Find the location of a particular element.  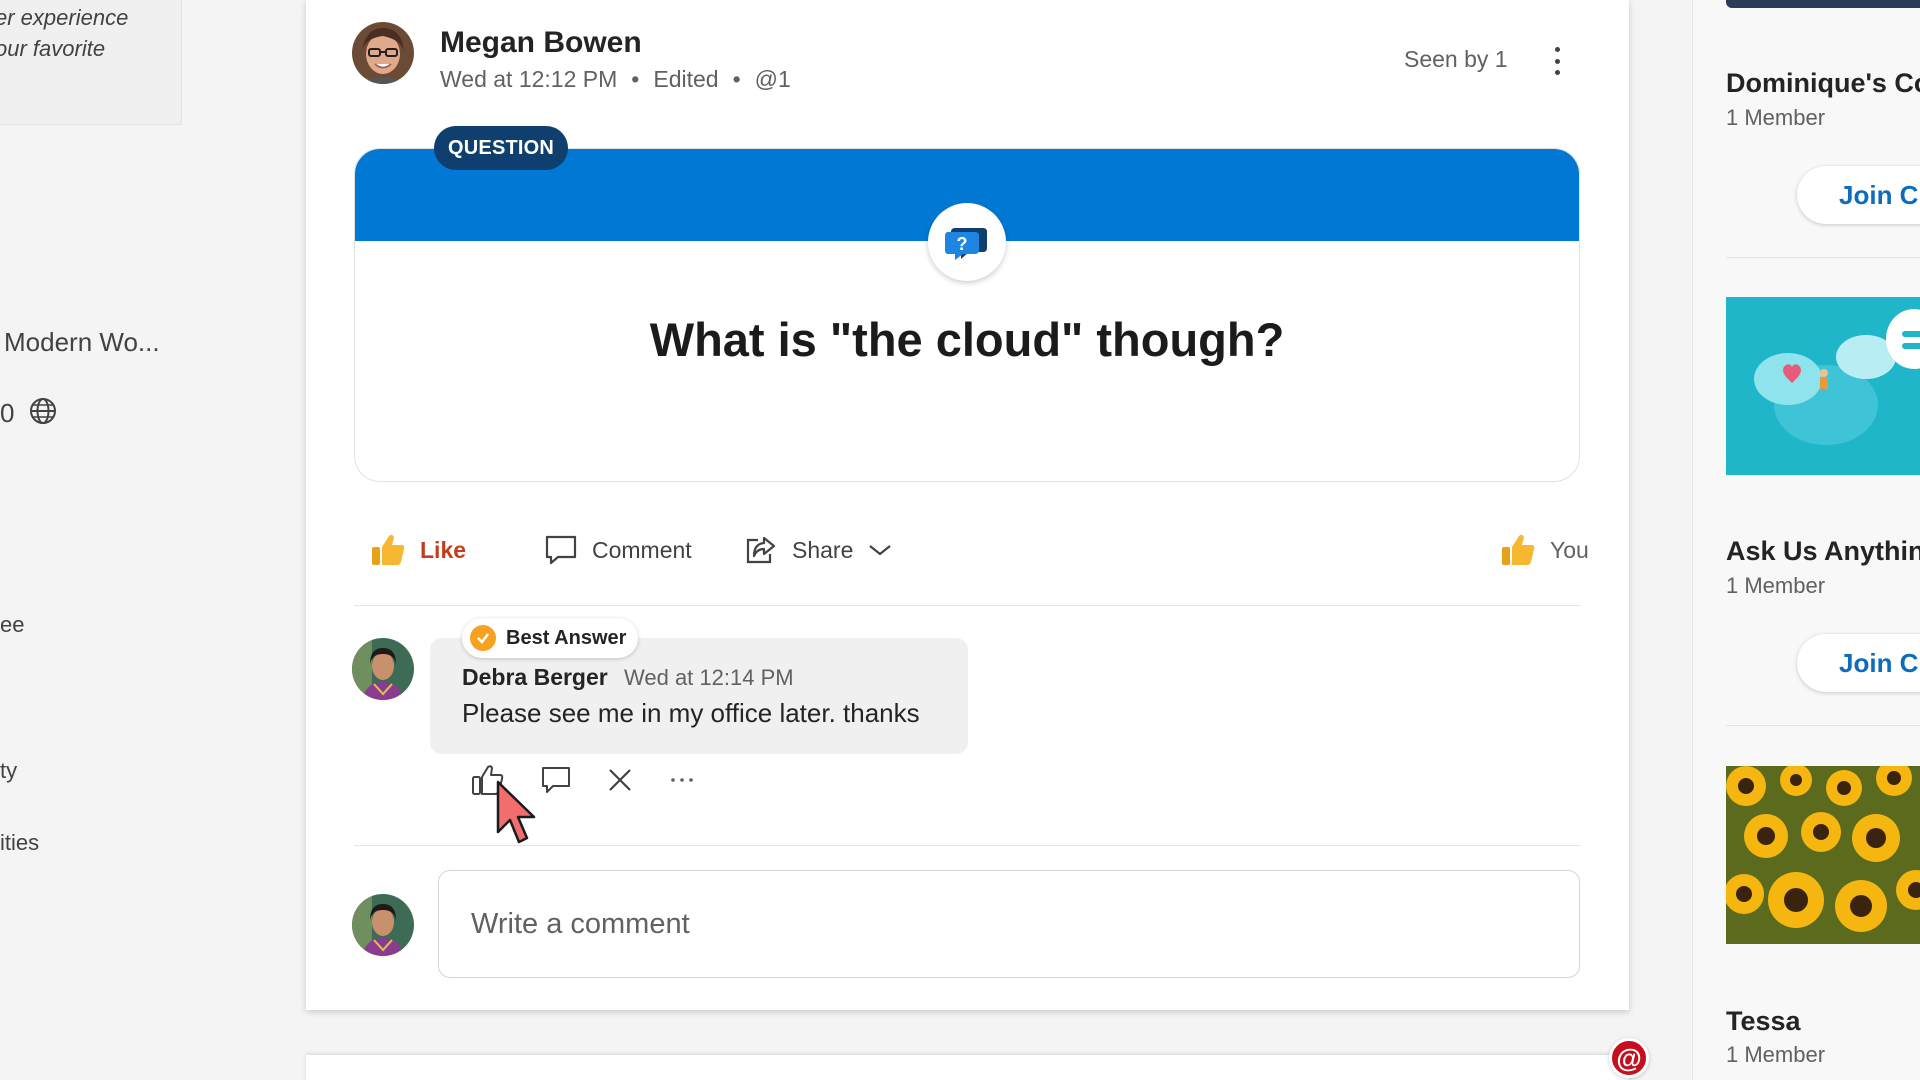

join-community-button-1: Join C is located at coordinates (1858, 195).